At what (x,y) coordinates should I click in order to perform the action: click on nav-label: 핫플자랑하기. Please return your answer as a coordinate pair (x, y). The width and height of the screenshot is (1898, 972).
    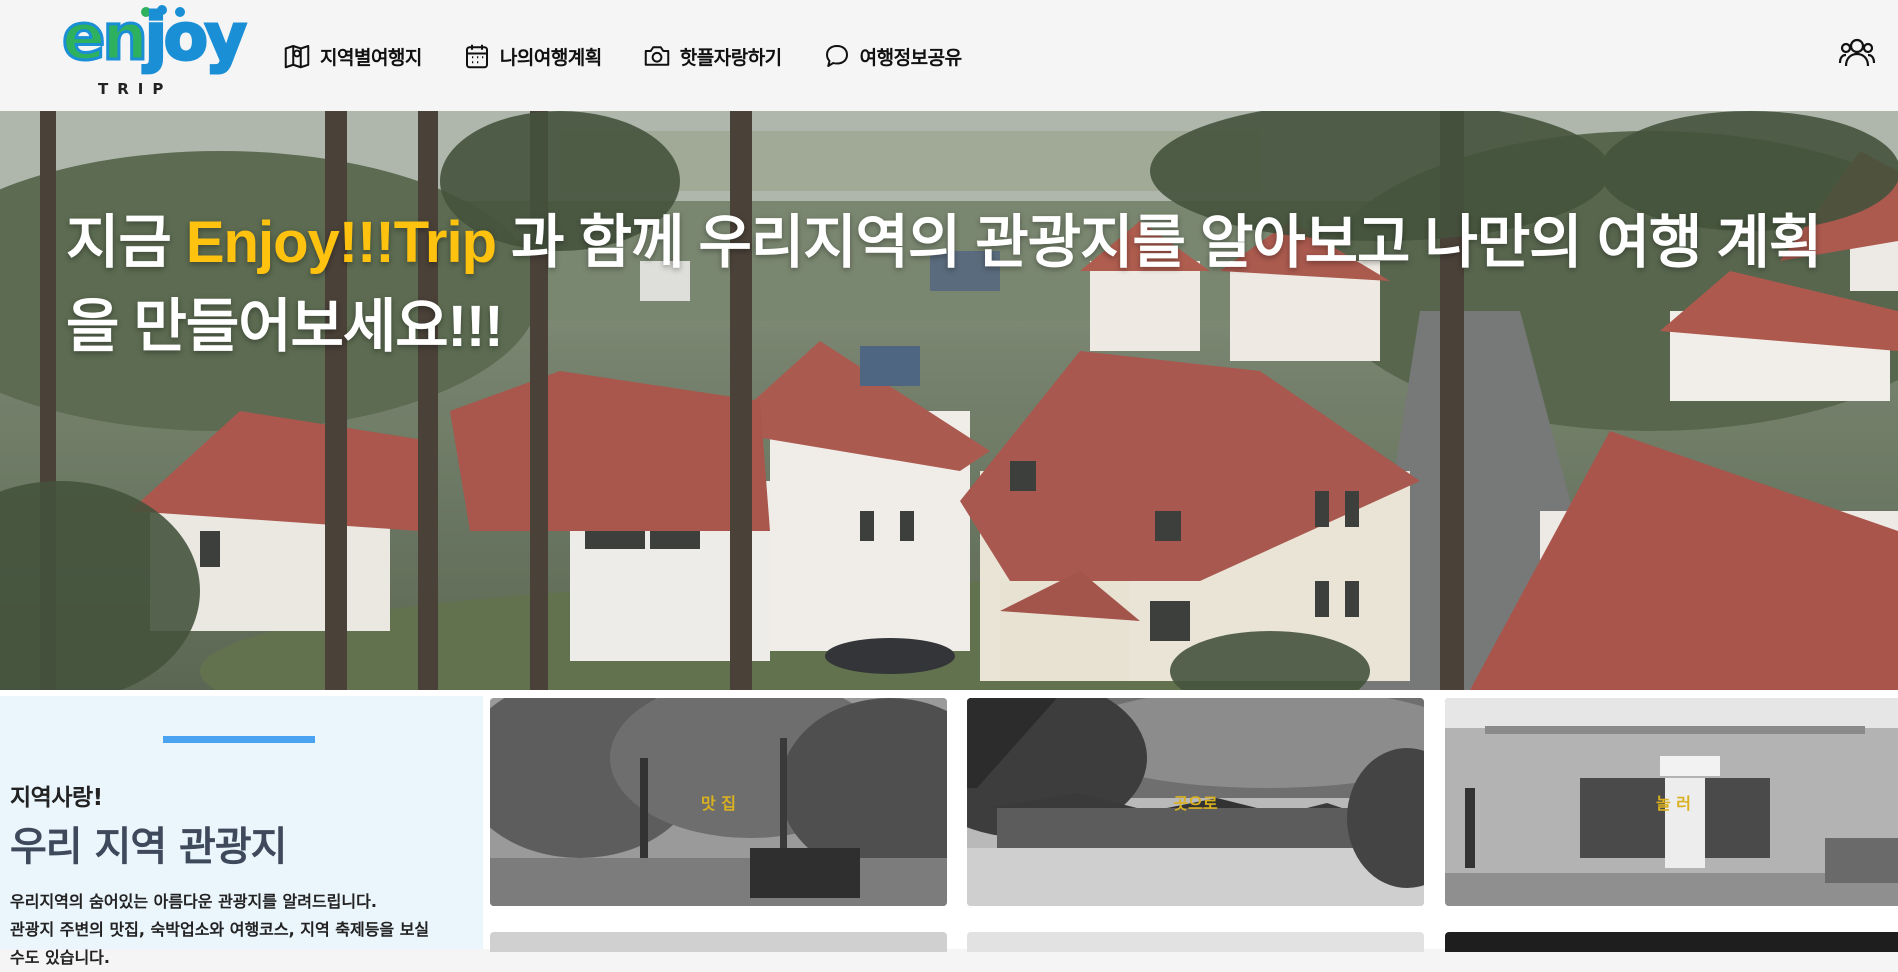
    Looking at the image, I should click on (730, 57).